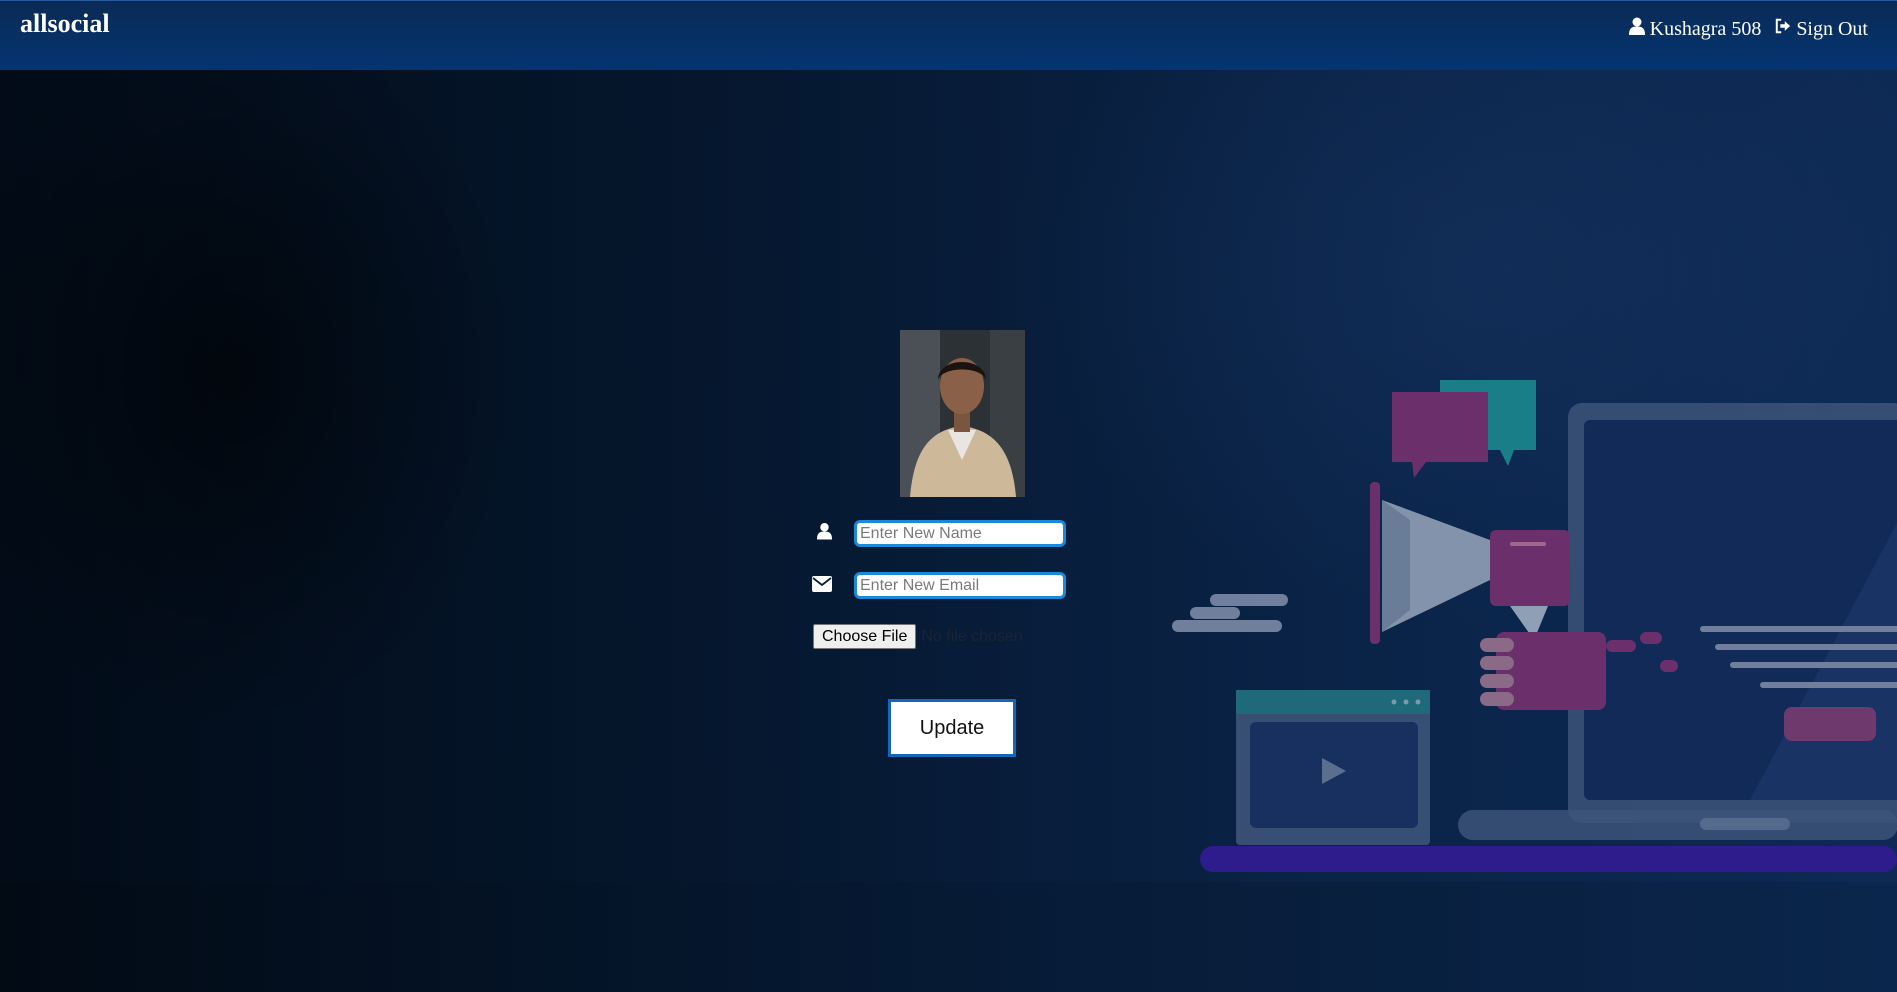  I want to click on update-button: Update, so click(952, 728).